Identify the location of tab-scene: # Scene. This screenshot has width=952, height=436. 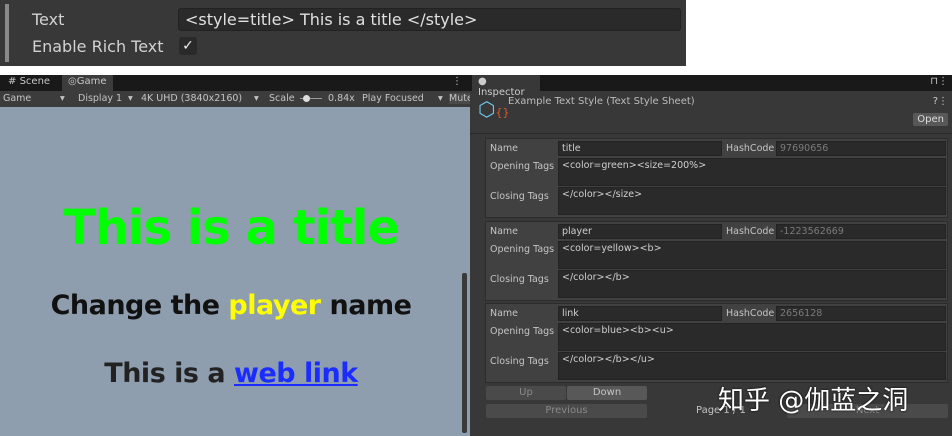
(29, 83).